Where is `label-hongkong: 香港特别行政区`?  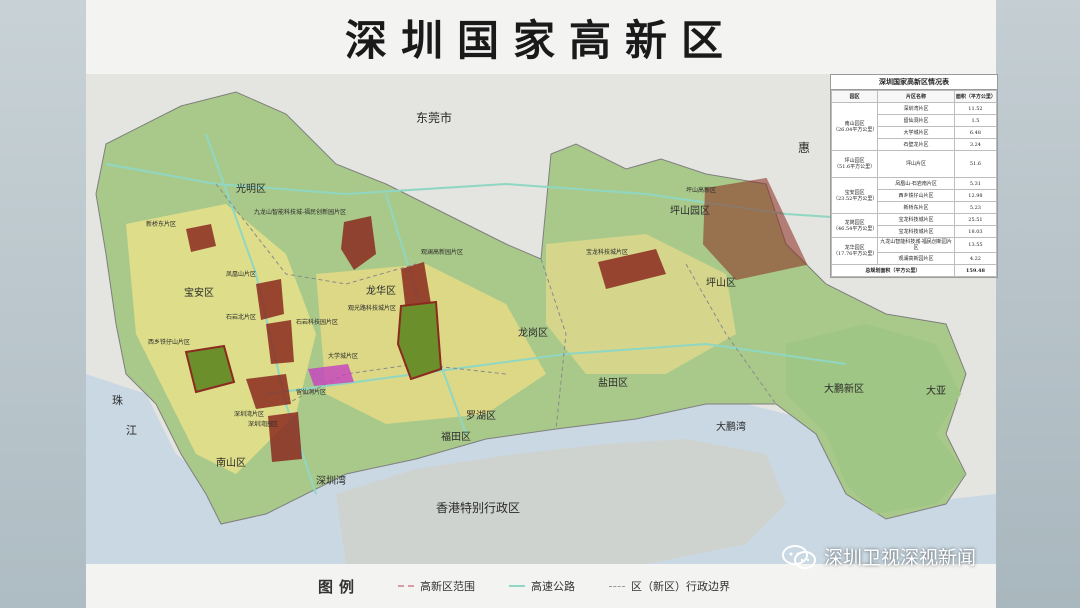
label-hongkong: 香港特别行政区 is located at coordinates (478, 507).